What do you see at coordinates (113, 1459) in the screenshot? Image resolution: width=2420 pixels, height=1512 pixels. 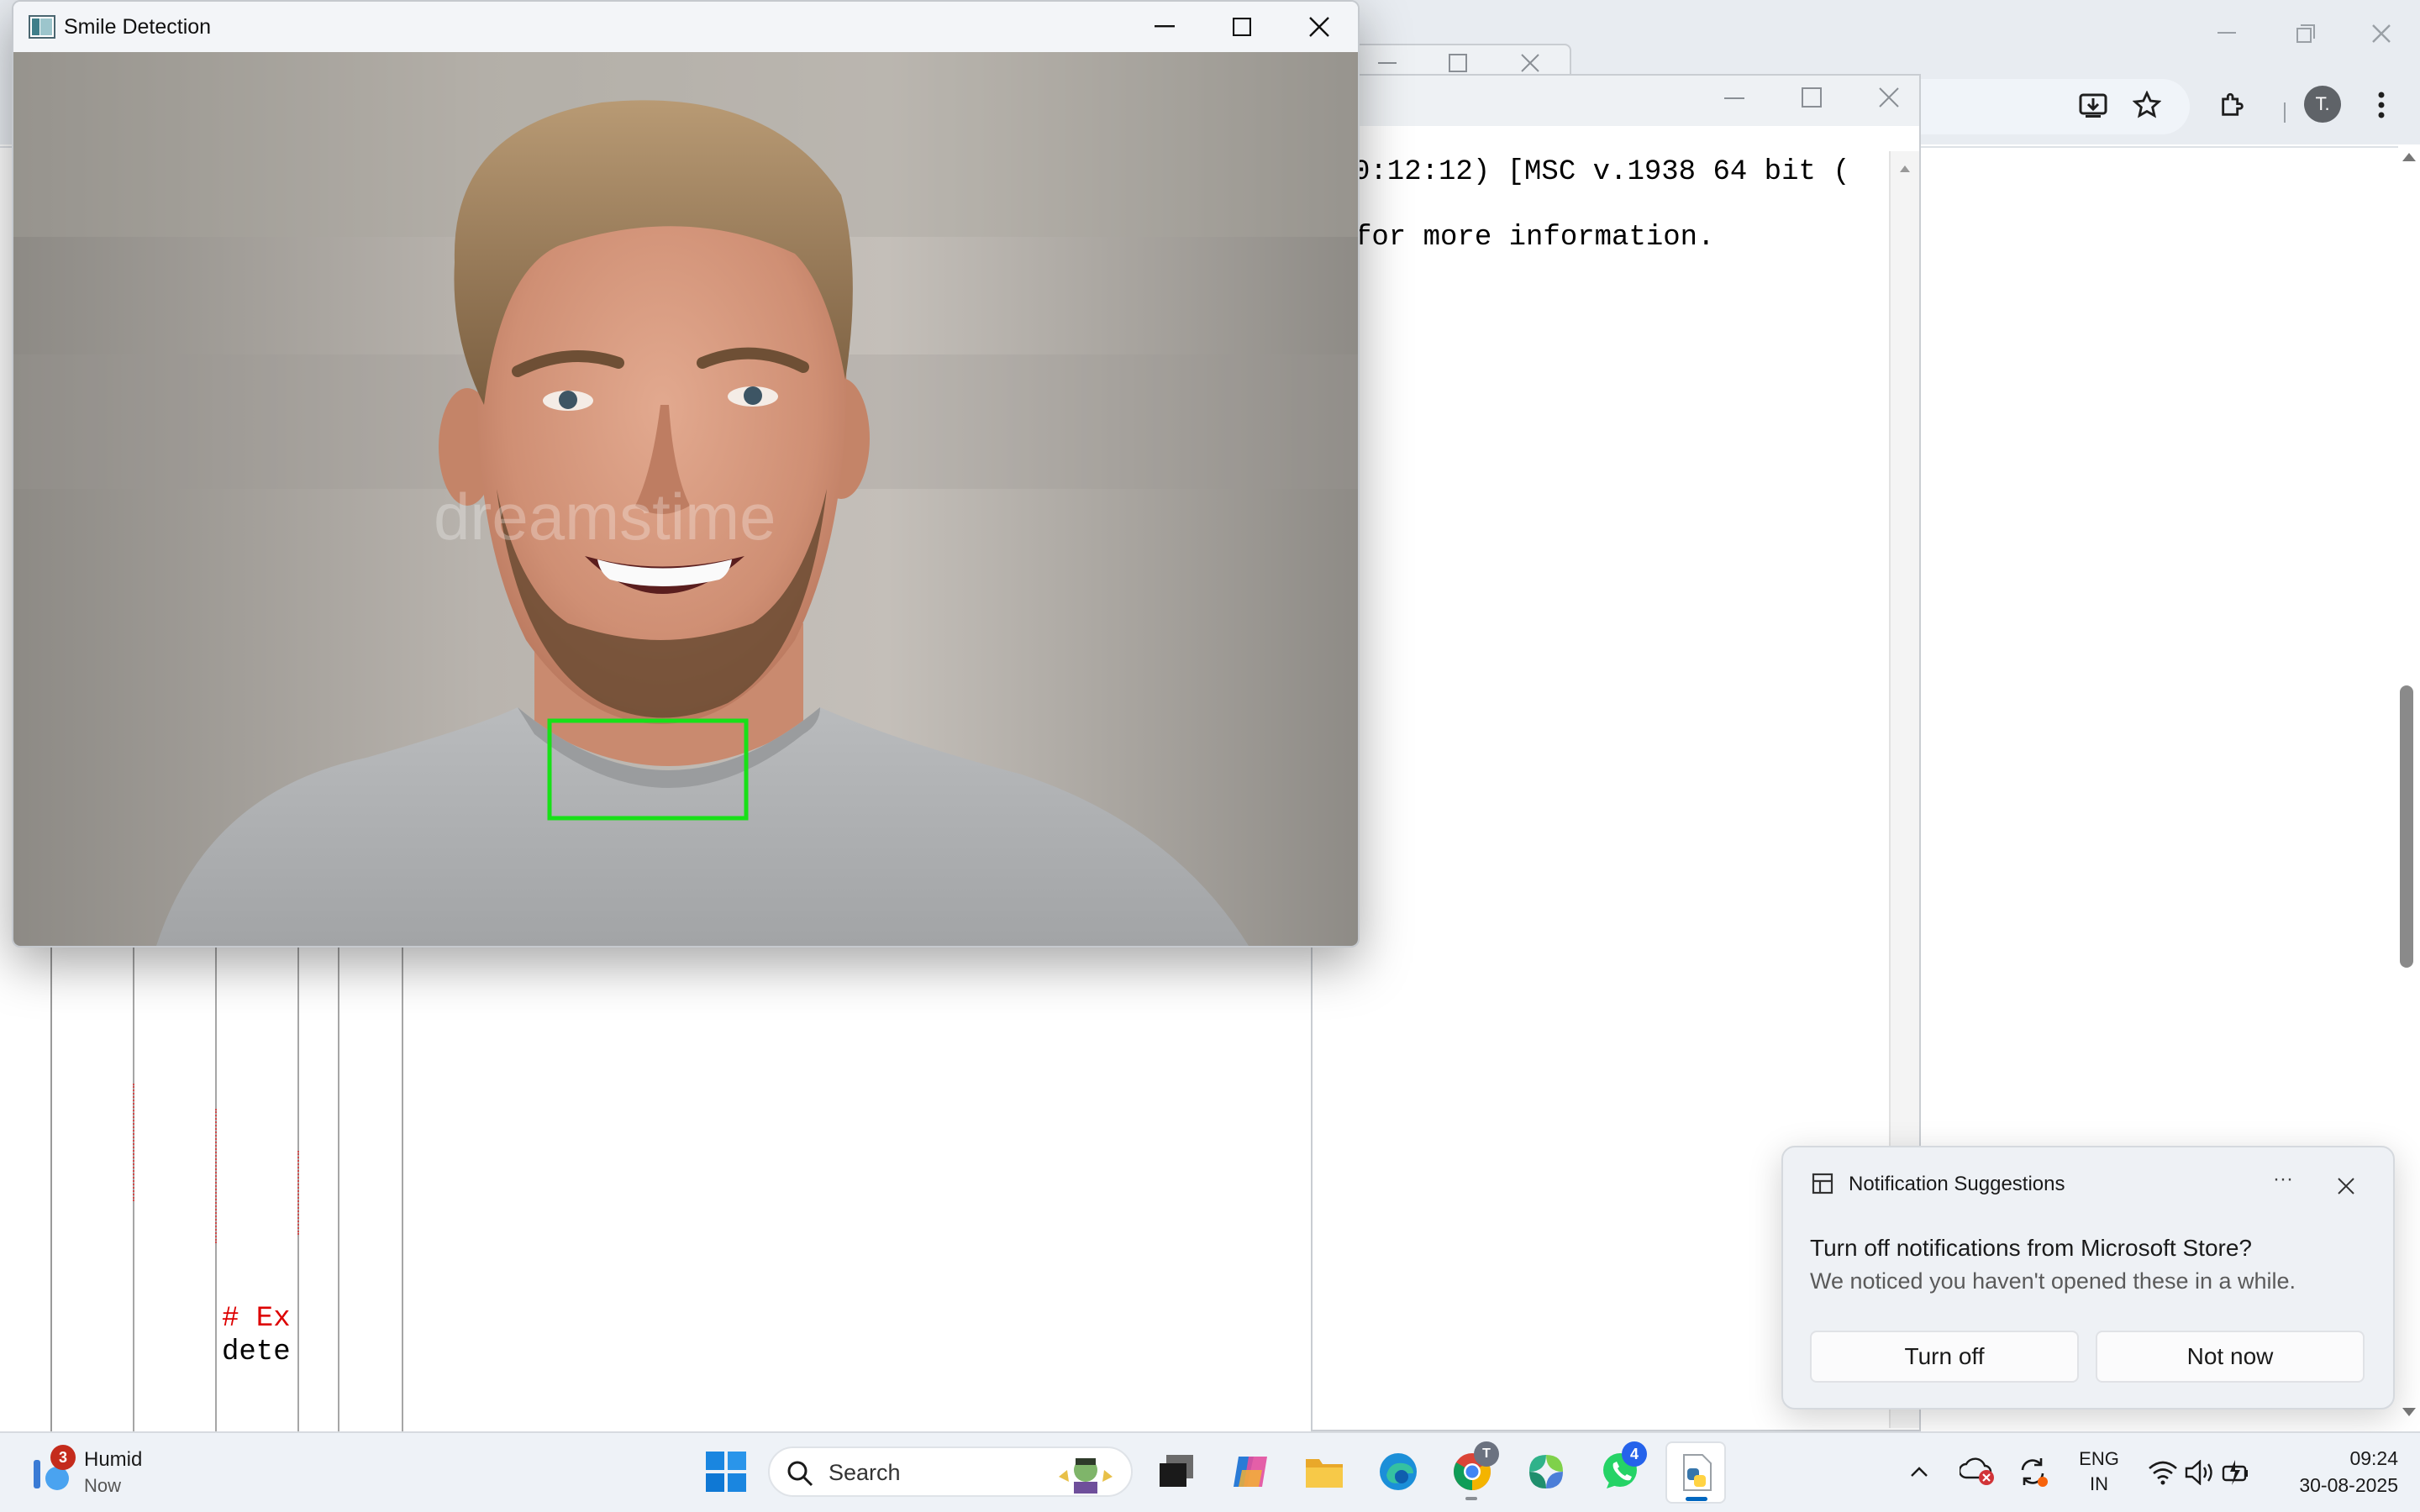 I see `weather-label: Humid` at bounding box center [113, 1459].